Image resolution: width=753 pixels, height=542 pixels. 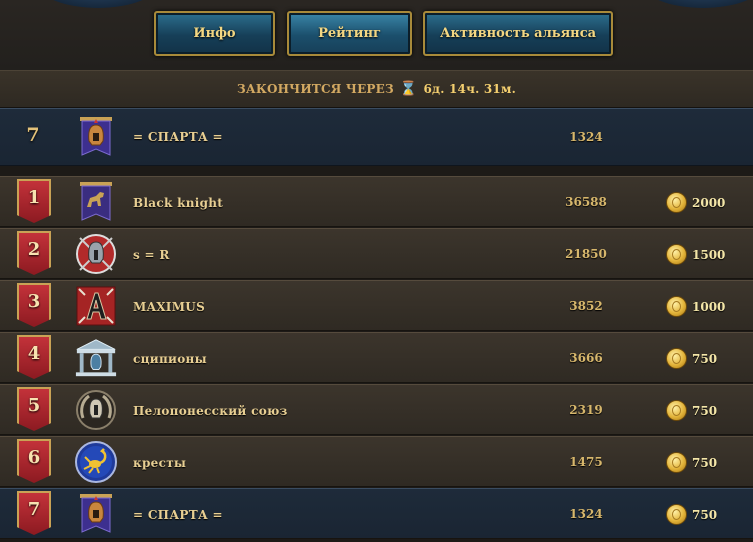 I want to click on own-alliance-score: 1324, so click(x=586, y=137).